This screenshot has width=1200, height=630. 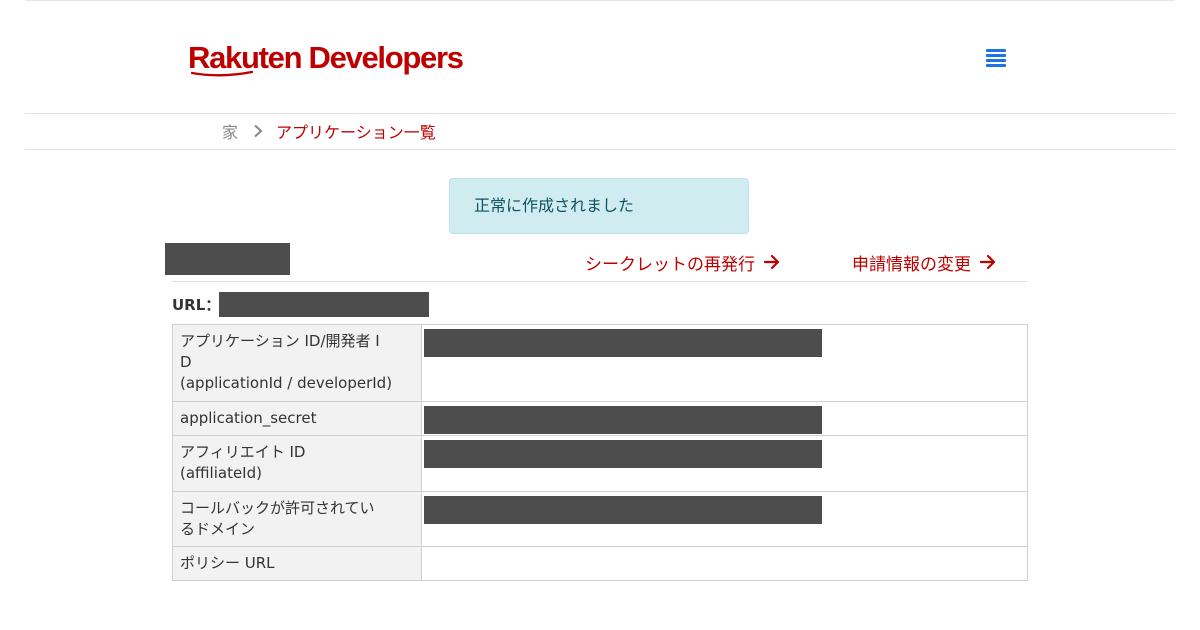 I want to click on breadcrumb-home-link: 家, so click(x=230, y=131).